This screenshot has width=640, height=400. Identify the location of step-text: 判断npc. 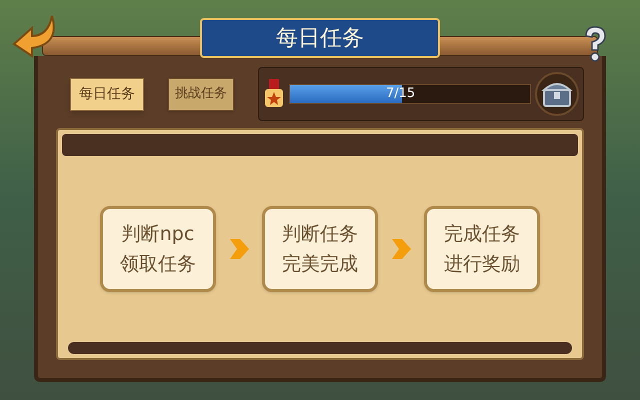
(158, 234).